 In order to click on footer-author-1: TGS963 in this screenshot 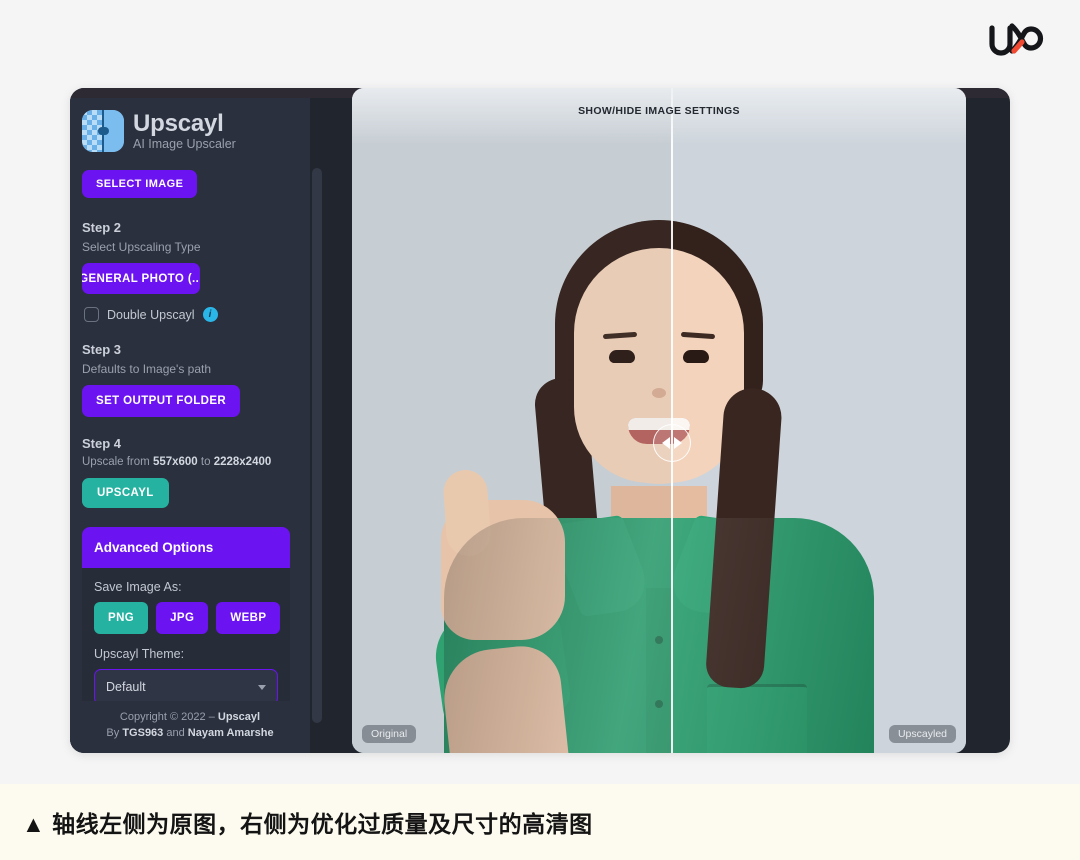, I will do `click(143, 733)`.